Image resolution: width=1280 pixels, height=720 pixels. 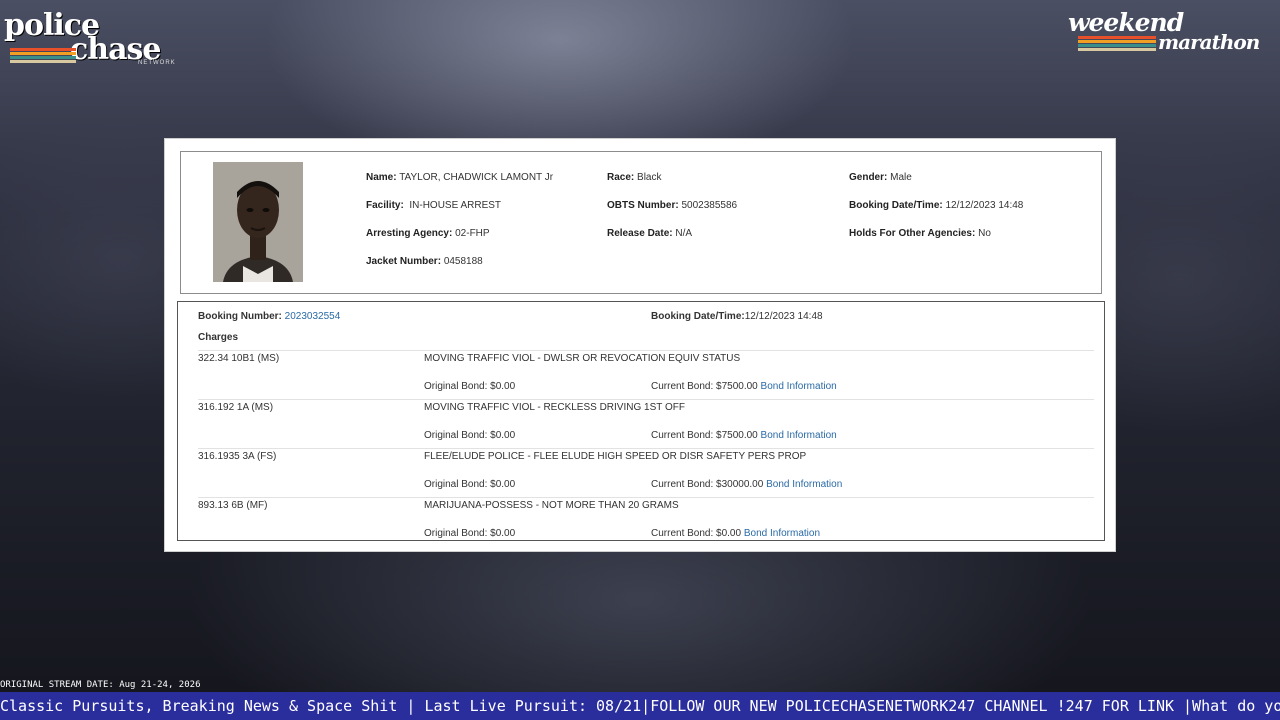 What do you see at coordinates (218, 337) in the screenshot?
I see `charges-heading: Charges` at bounding box center [218, 337].